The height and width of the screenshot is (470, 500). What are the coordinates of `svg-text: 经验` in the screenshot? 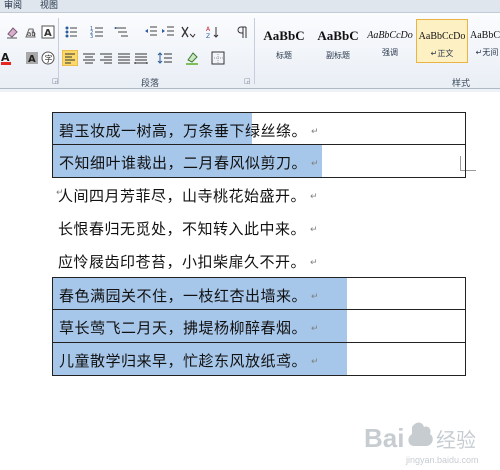 It's located at (456, 440).